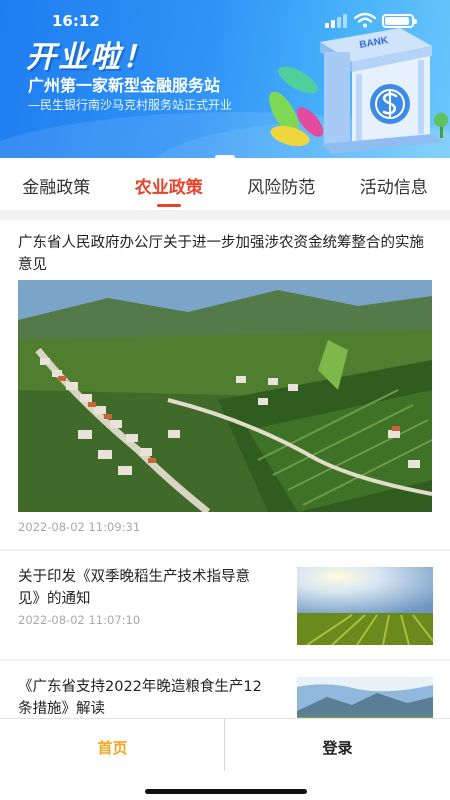 This screenshot has height=800, width=450. I want to click on tab-label: 农业政策, so click(168, 188).